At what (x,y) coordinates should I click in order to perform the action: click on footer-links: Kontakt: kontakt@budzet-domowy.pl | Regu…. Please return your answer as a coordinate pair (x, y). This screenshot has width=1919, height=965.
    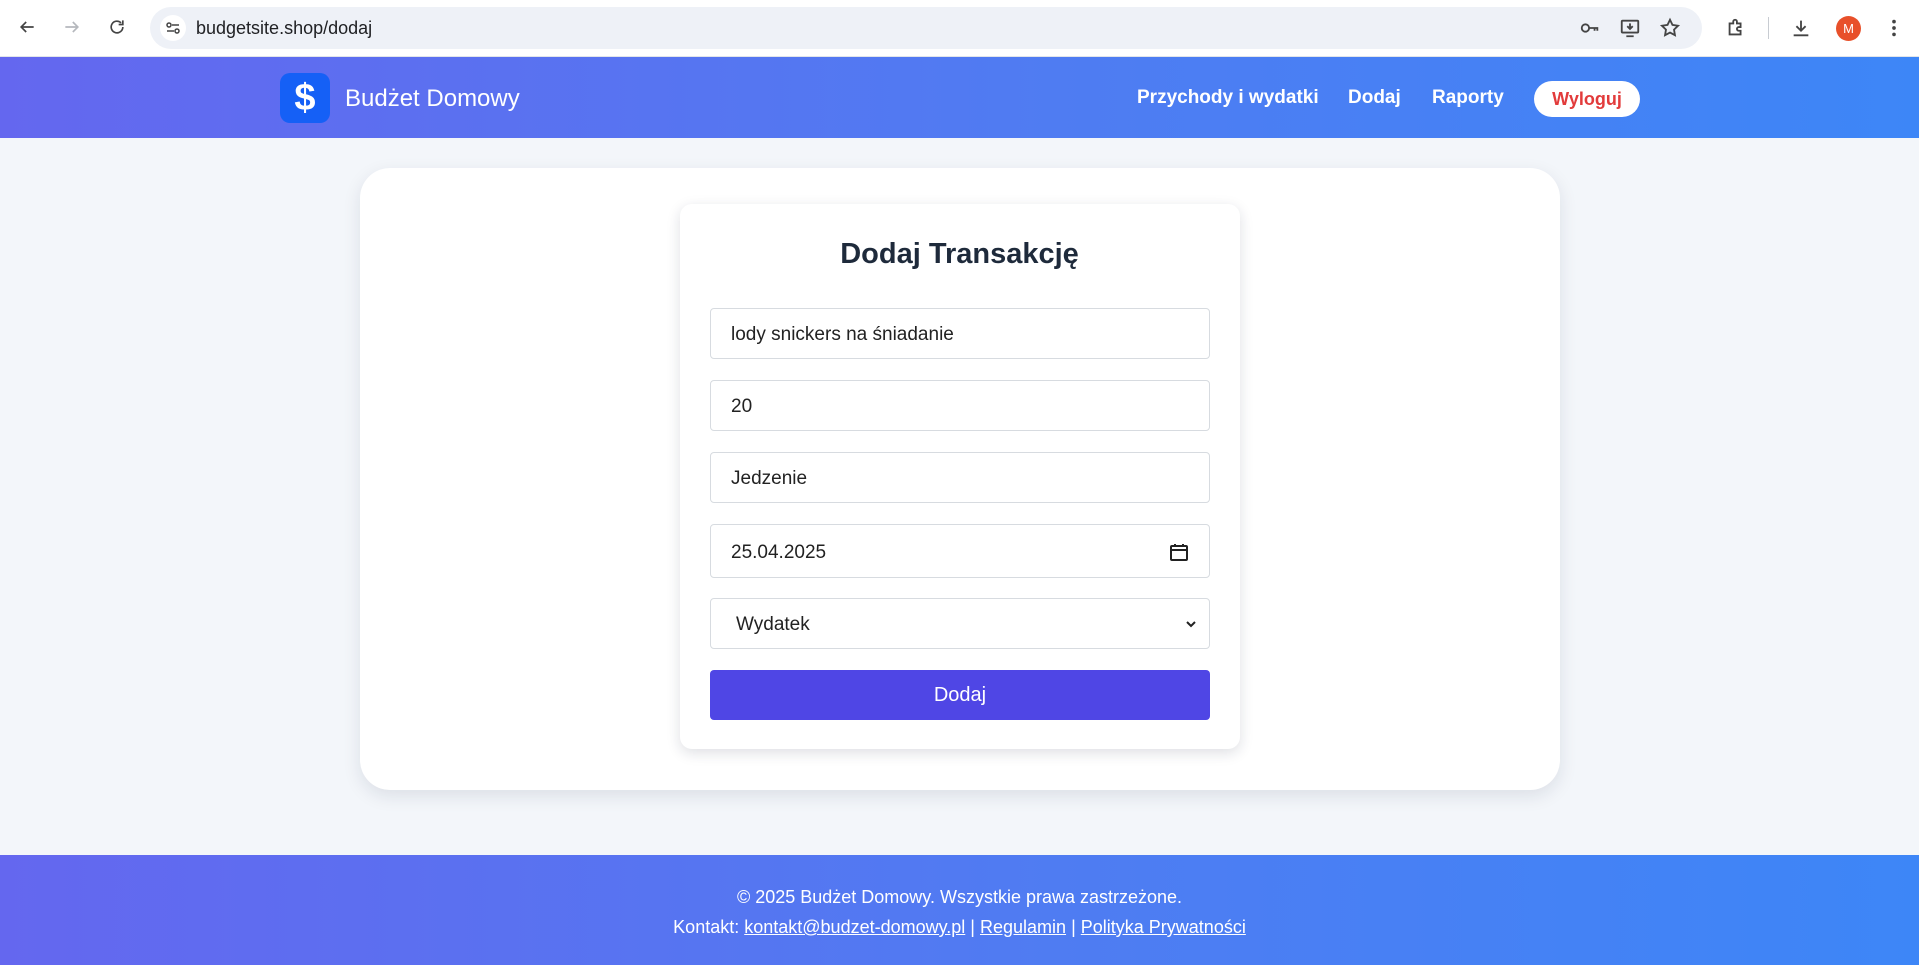
    Looking at the image, I should click on (959, 927).